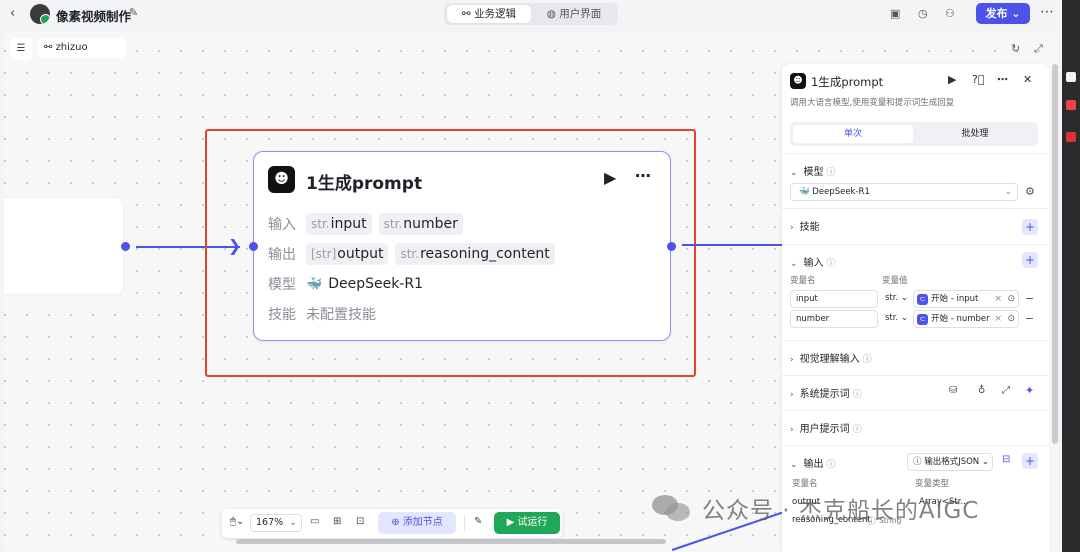 This screenshot has width=1080, height=552. I want to click on prompt-library-icon: ⛁, so click(953, 390).